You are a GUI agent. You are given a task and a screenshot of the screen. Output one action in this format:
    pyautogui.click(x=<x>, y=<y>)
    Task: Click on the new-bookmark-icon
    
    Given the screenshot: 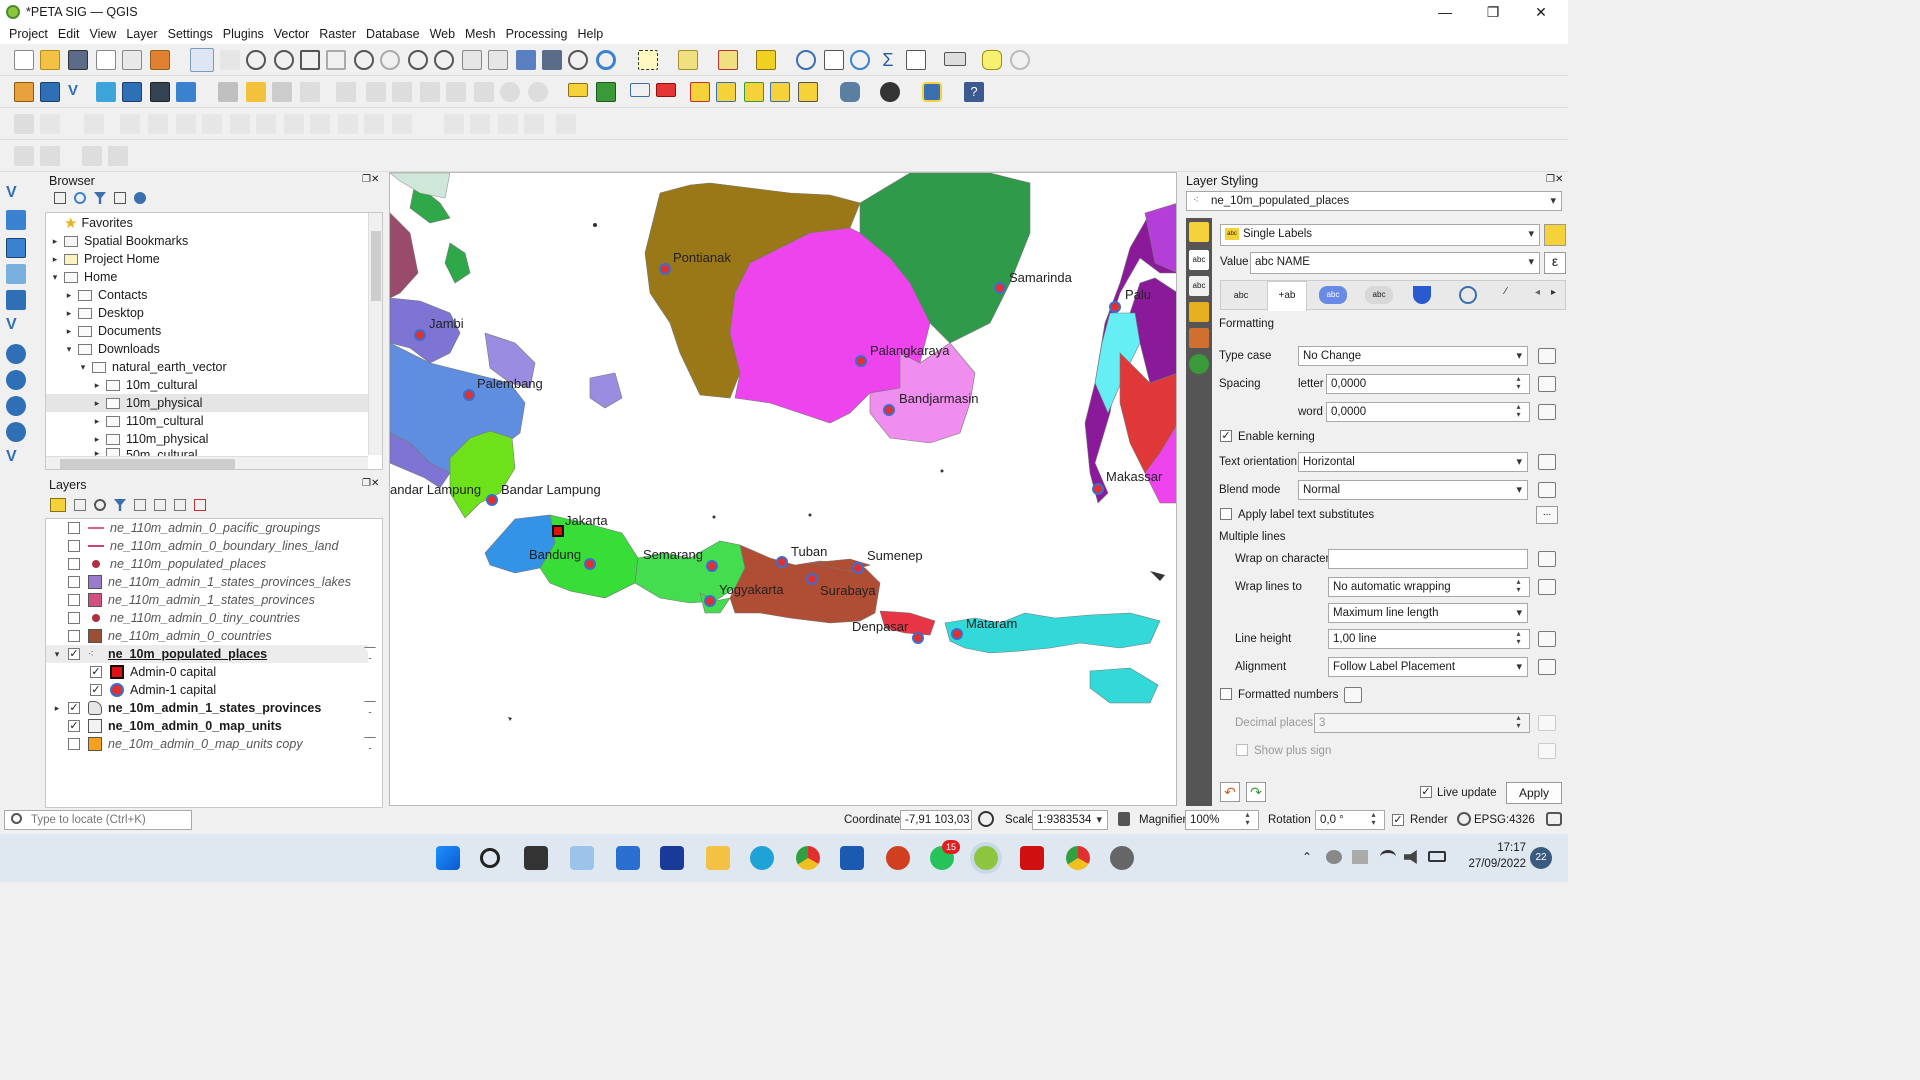 What is the action you would take?
    pyautogui.click(x=526, y=60)
    